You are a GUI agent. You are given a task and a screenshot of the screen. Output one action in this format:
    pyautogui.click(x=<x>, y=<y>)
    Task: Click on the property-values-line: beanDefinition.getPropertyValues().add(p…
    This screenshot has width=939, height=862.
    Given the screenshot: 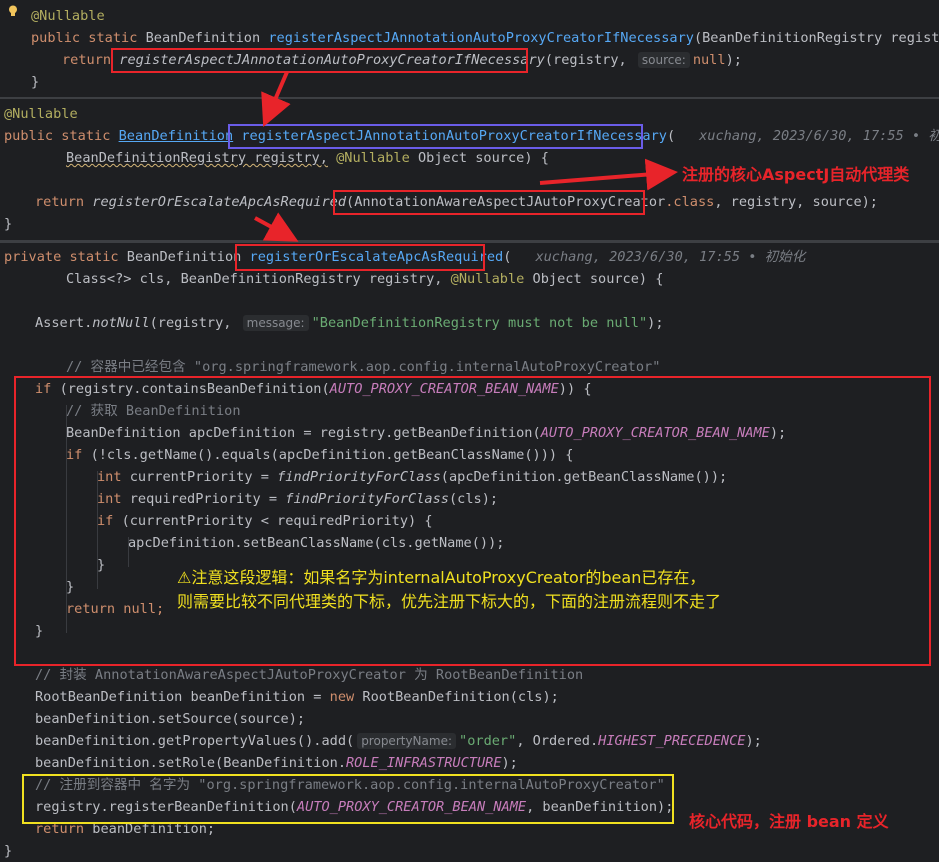 What is the action you would take?
    pyautogui.click(x=398, y=741)
    